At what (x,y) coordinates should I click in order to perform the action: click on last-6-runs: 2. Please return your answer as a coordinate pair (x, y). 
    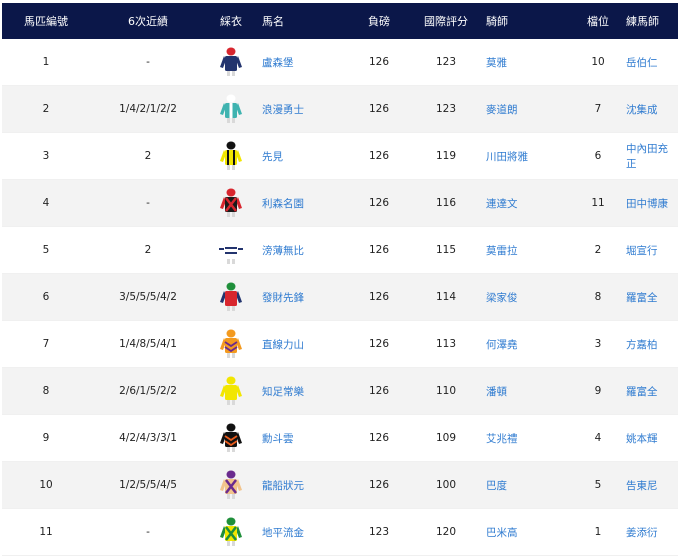
    Looking at the image, I should click on (148, 156).